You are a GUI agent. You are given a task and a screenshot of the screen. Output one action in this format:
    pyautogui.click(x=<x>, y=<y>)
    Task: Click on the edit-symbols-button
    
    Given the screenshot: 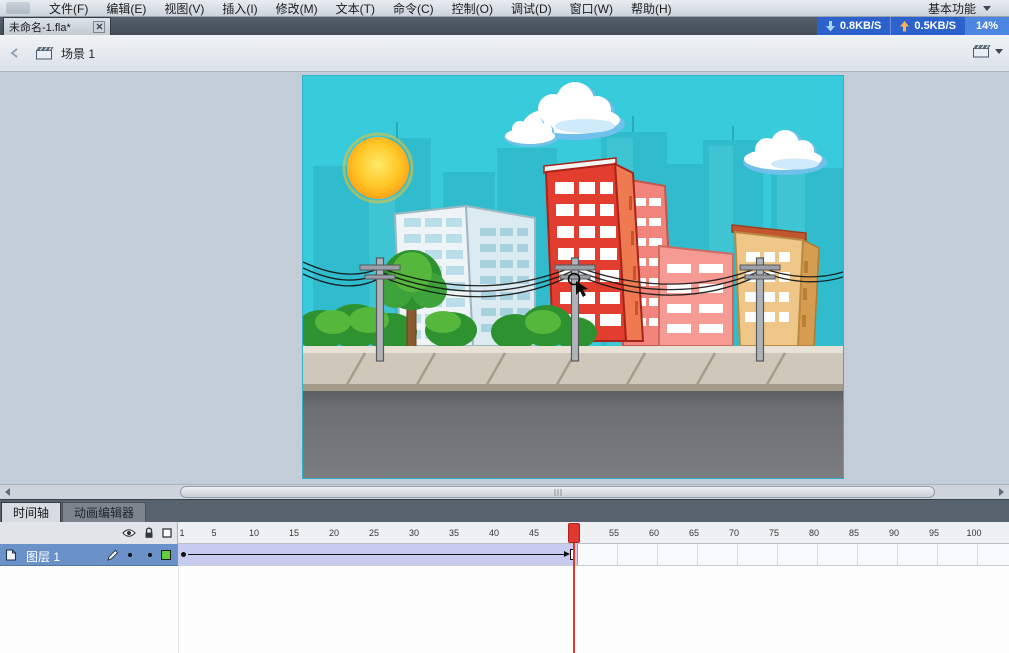 What is the action you would take?
    pyautogui.click(x=988, y=51)
    